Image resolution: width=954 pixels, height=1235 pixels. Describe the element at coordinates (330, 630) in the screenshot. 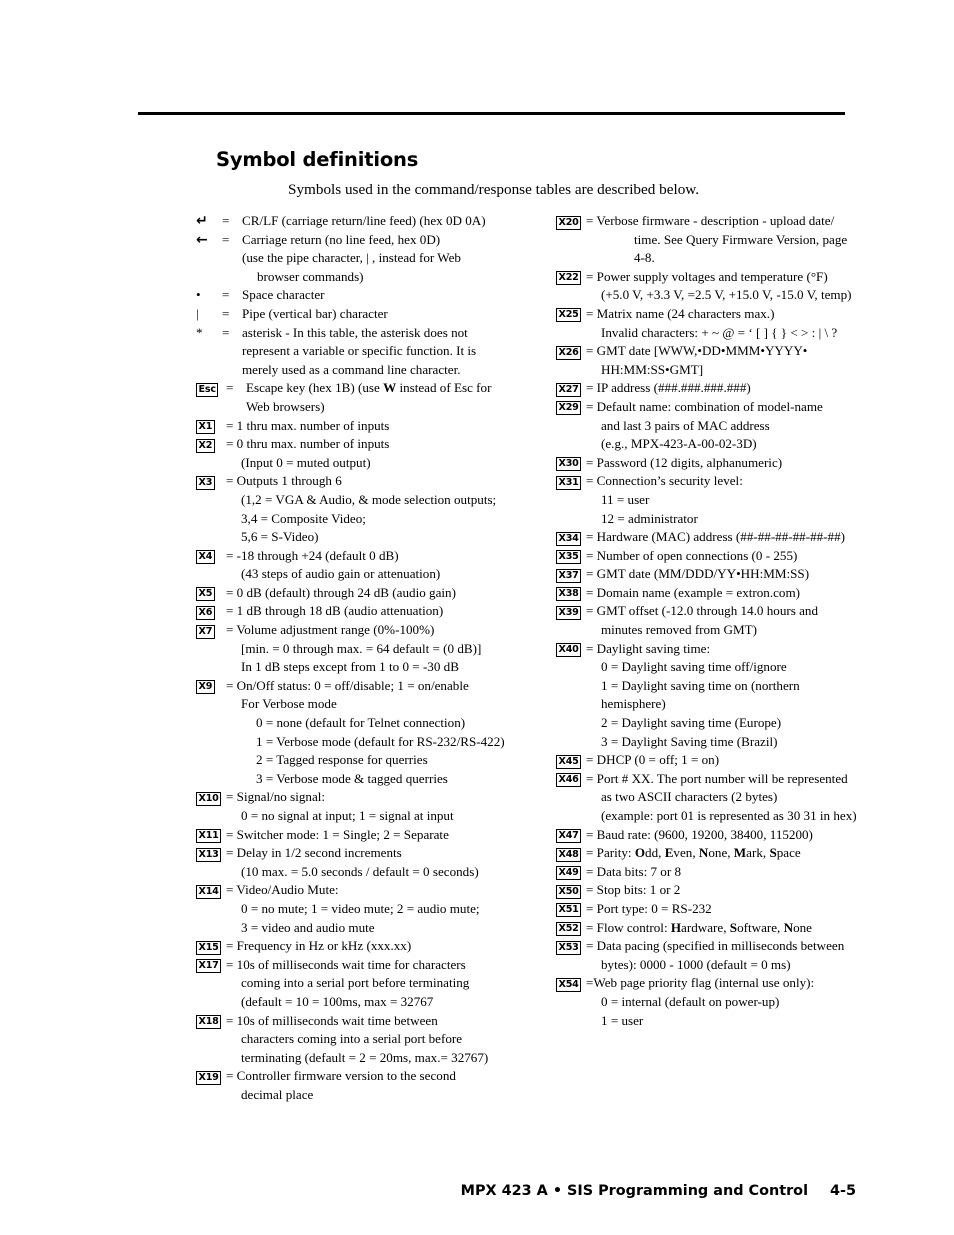

I see `definition-line: = Volume adjustment range (0%-100%)` at that location.